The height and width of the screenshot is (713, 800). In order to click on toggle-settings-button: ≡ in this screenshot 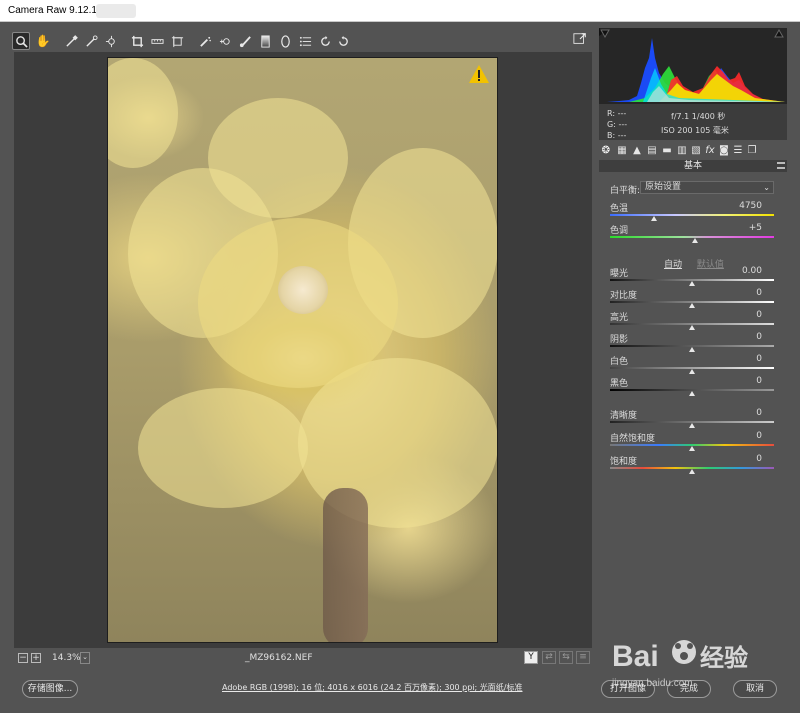, I will do `click(583, 657)`.